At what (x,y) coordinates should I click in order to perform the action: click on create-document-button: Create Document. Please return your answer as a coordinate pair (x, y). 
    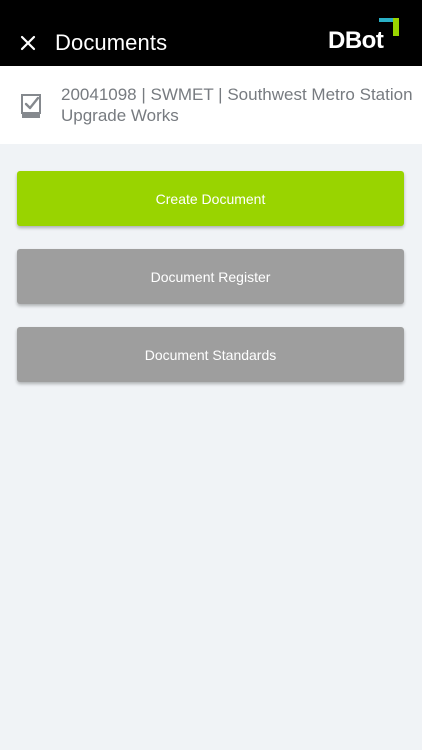
    Looking at the image, I should click on (210, 198).